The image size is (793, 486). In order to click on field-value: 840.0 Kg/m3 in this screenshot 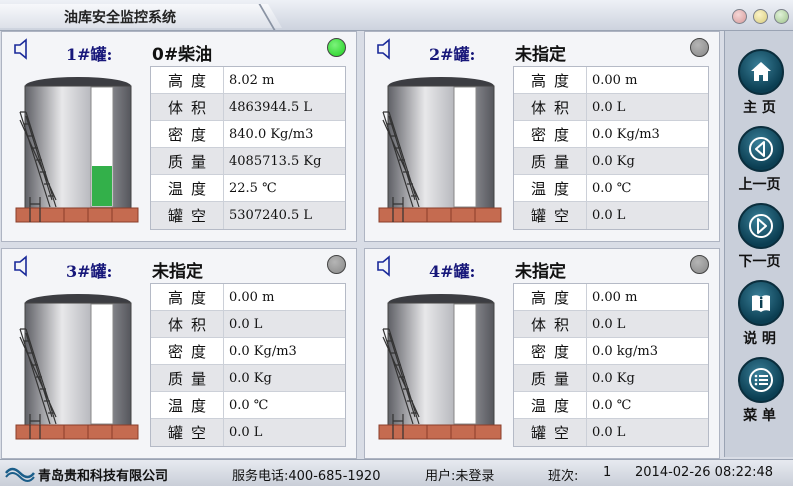, I will do `click(271, 134)`.